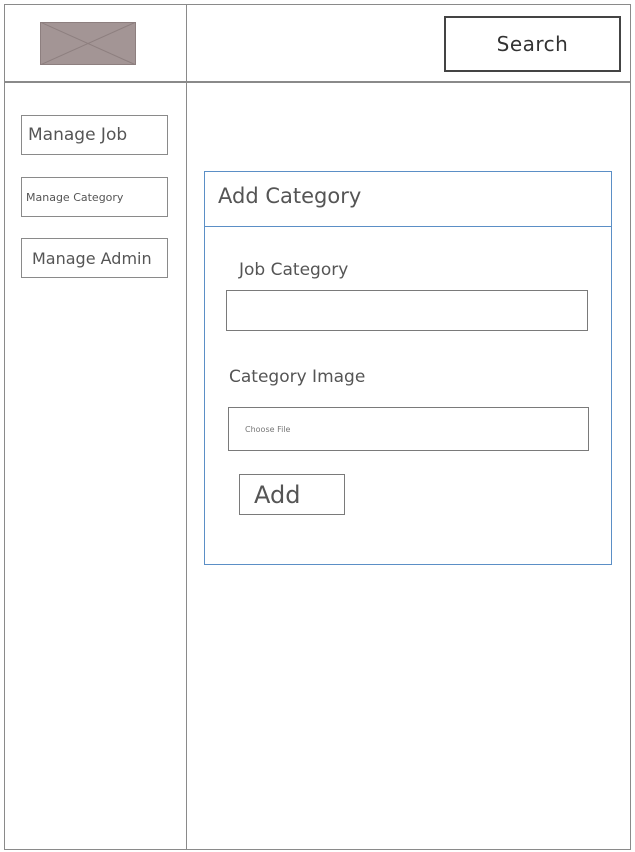 This screenshot has height=852, width=635. I want to click on logo-placeholder-icon, so click(88, 43).